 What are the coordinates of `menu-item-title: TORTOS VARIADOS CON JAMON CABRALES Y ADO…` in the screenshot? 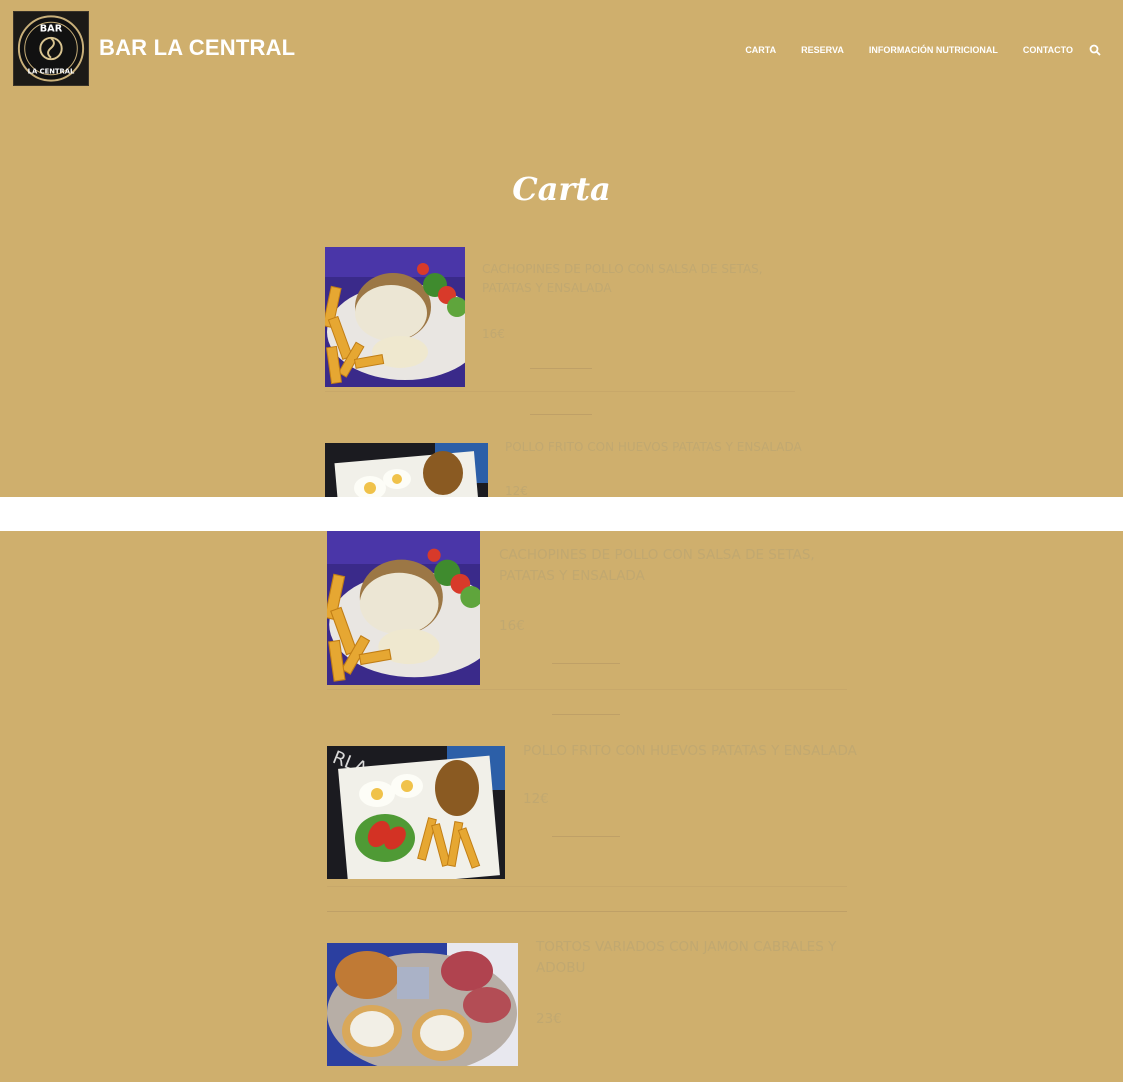 It's located at (686, 958).